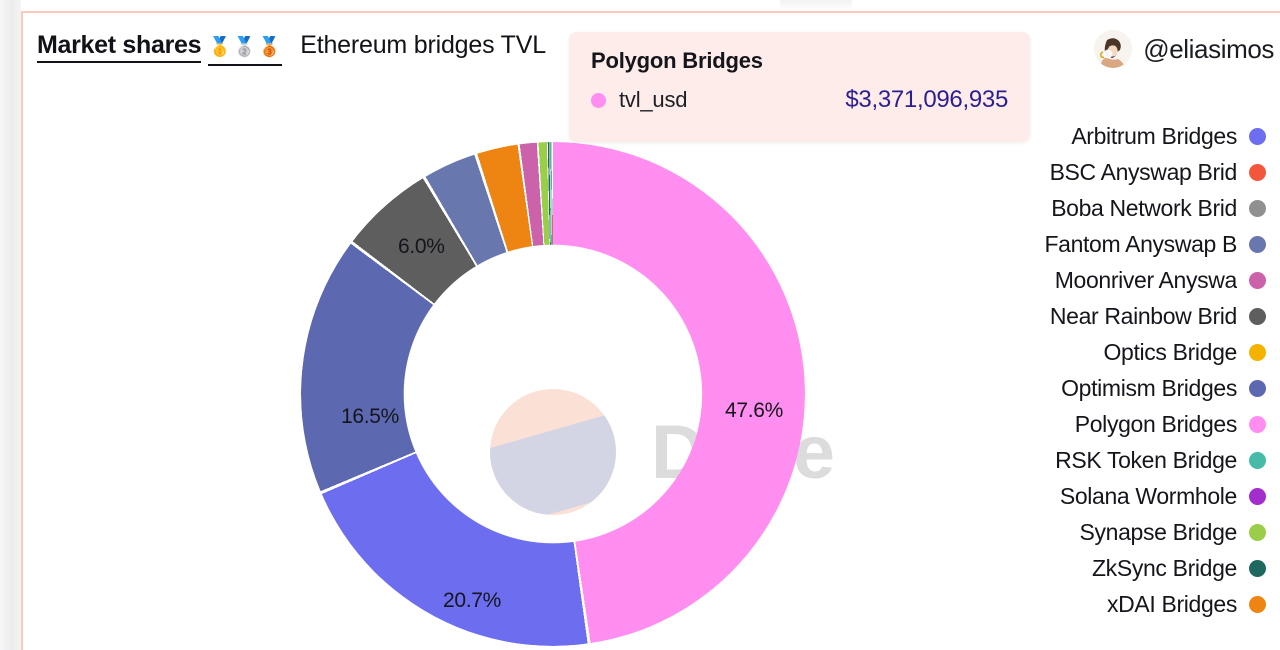 This screenshot has height=650, width=1280. I want to click on author-block: @eliasimos, so click(1184, 49).